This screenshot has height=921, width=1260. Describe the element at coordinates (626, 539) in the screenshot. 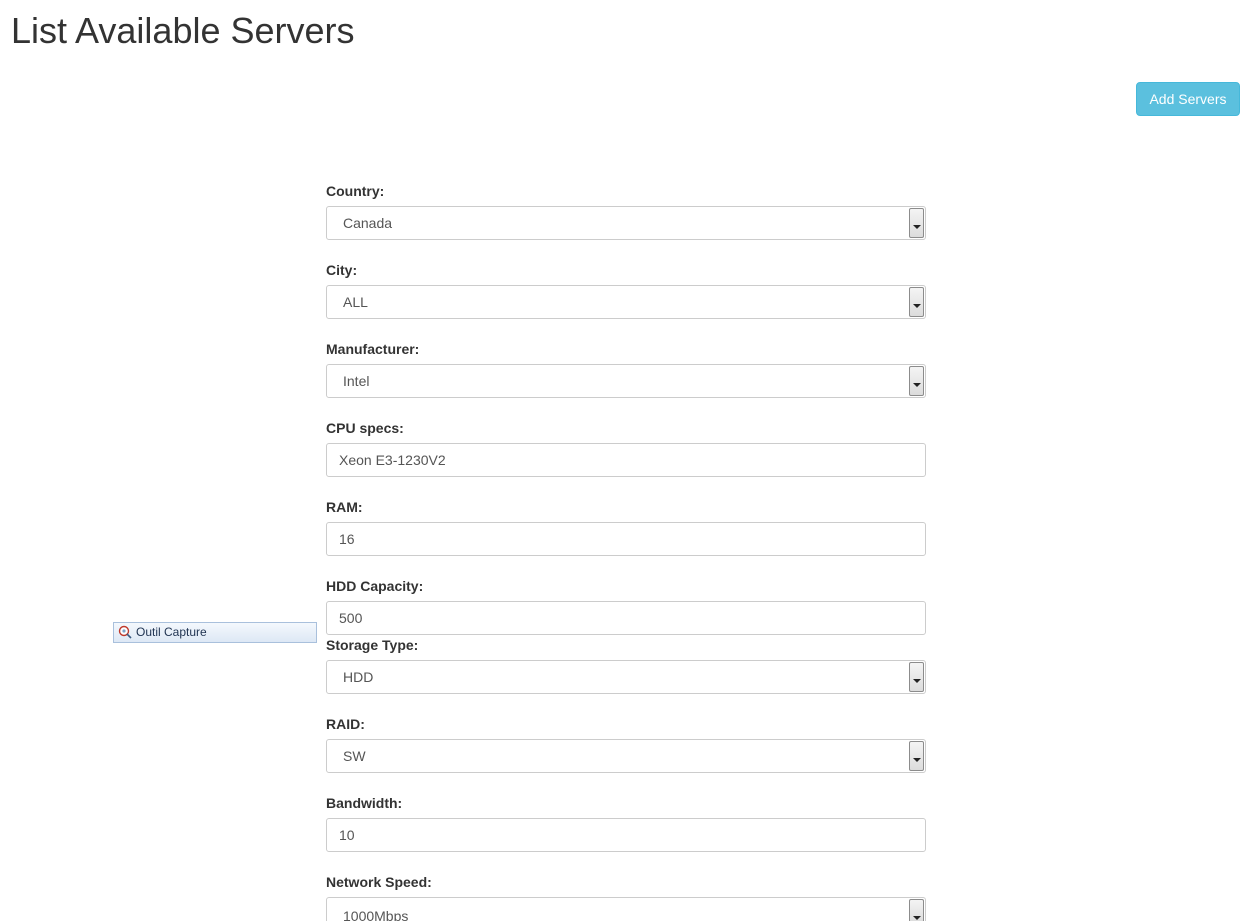

I see `ram-input: 16` at that location.